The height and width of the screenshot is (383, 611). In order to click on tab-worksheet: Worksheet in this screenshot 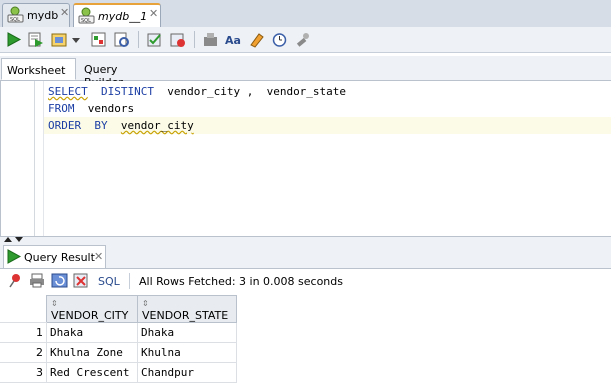, I will do `click(38, 69)`.